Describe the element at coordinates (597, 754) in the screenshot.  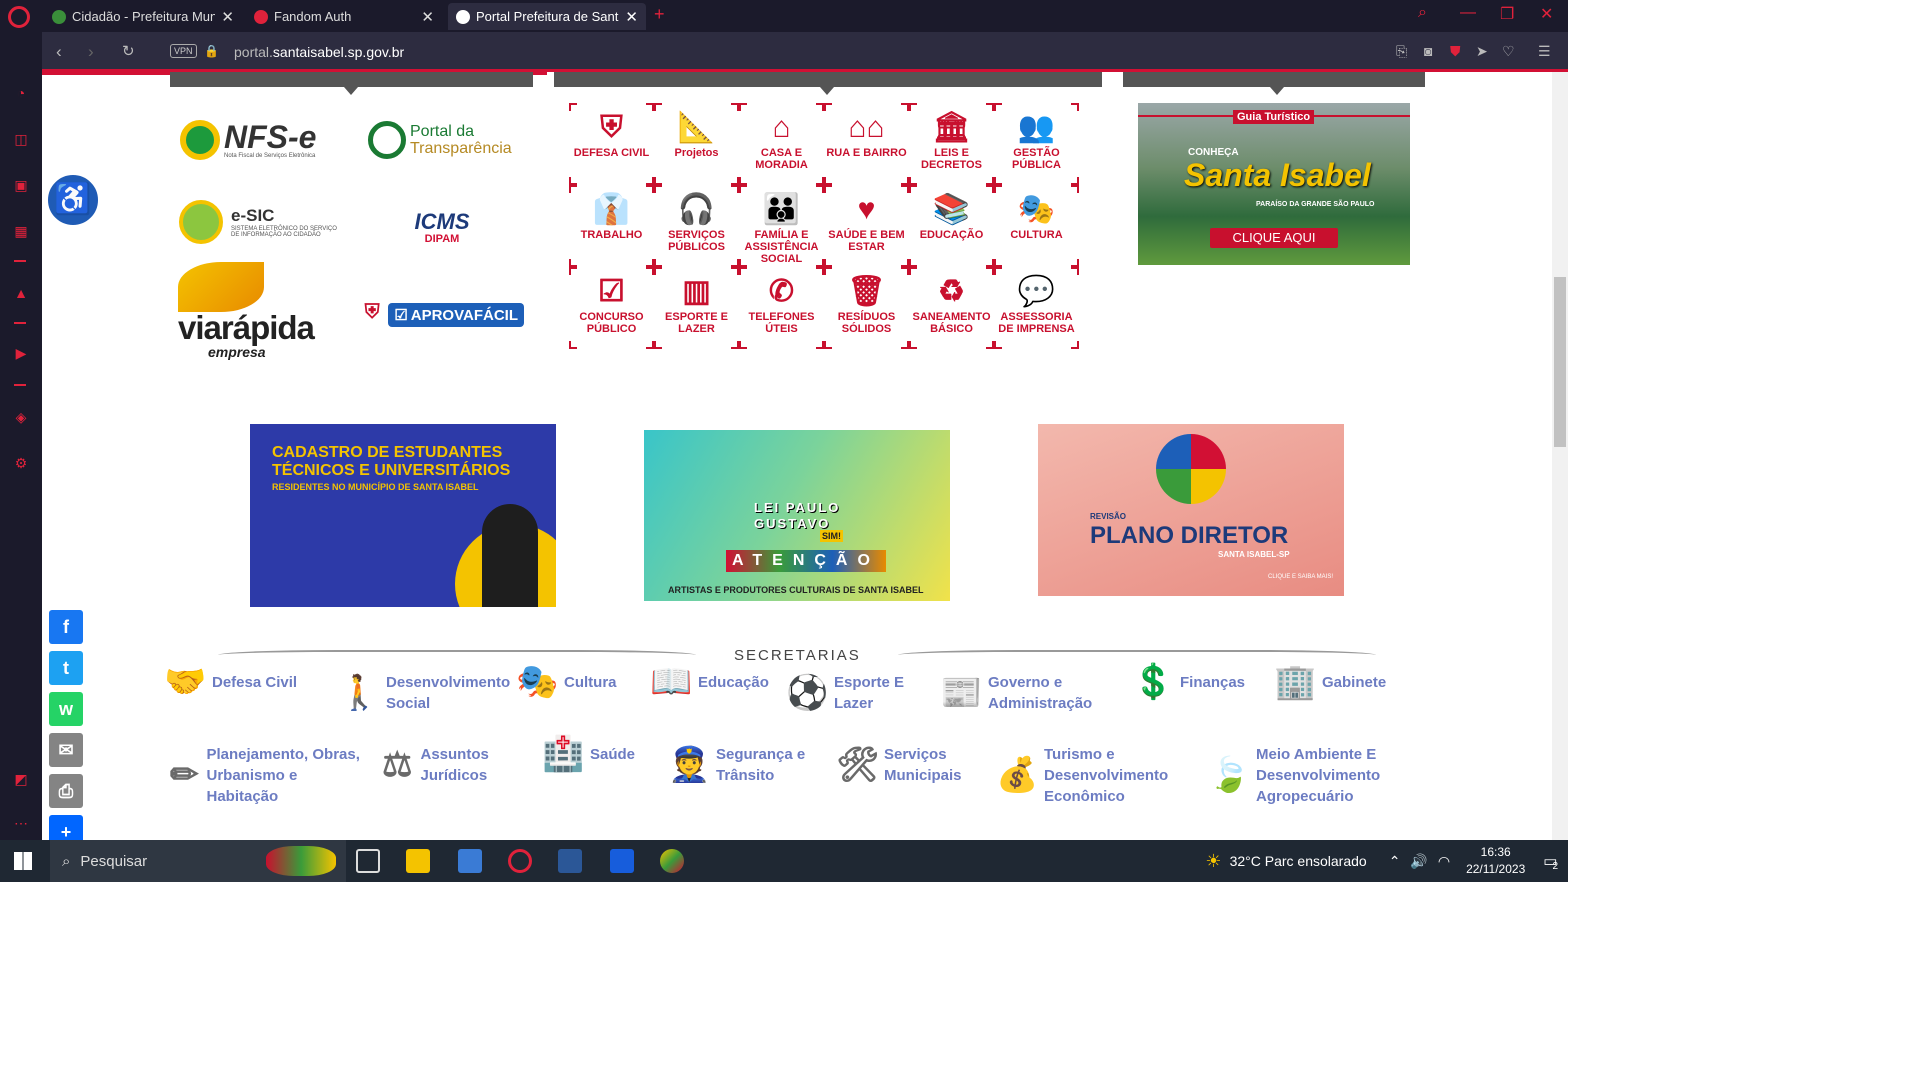
I see `secretaria-item: 🏥 Saúde` at that location.